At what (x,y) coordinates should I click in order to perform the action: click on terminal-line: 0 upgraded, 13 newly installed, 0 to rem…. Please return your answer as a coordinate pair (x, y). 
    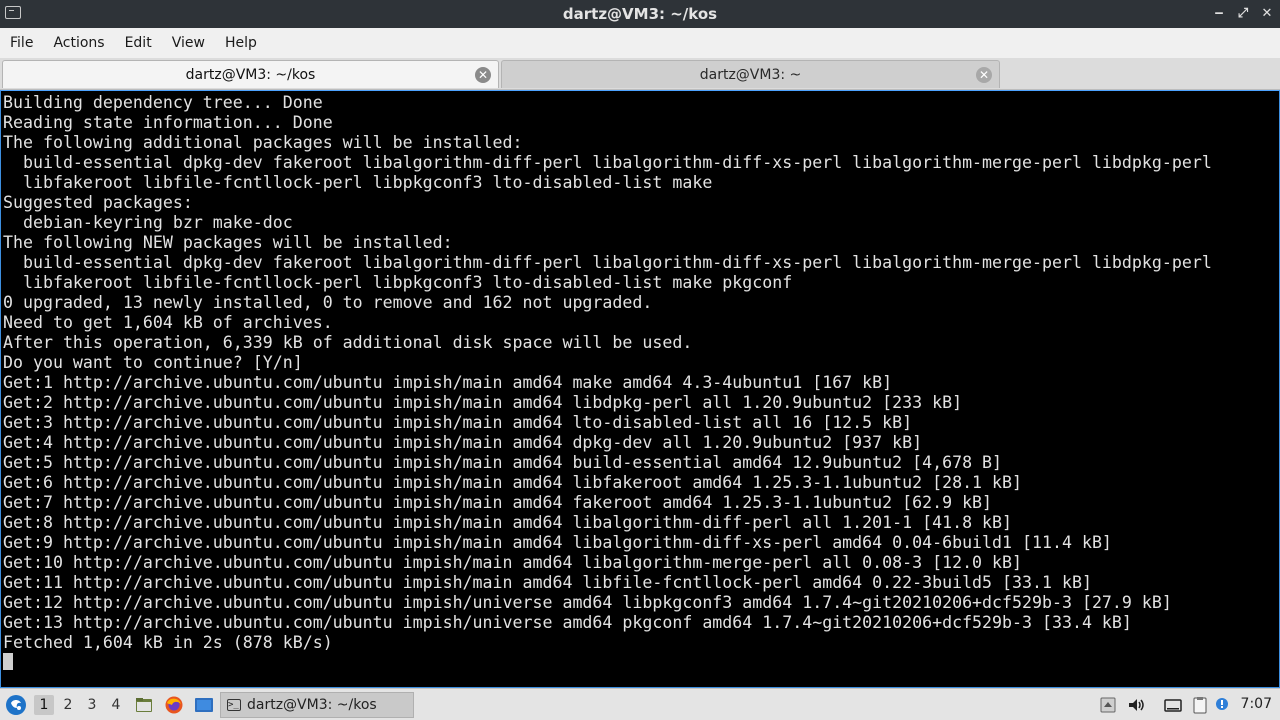
    Looking at the image, I should click on (328, 302).